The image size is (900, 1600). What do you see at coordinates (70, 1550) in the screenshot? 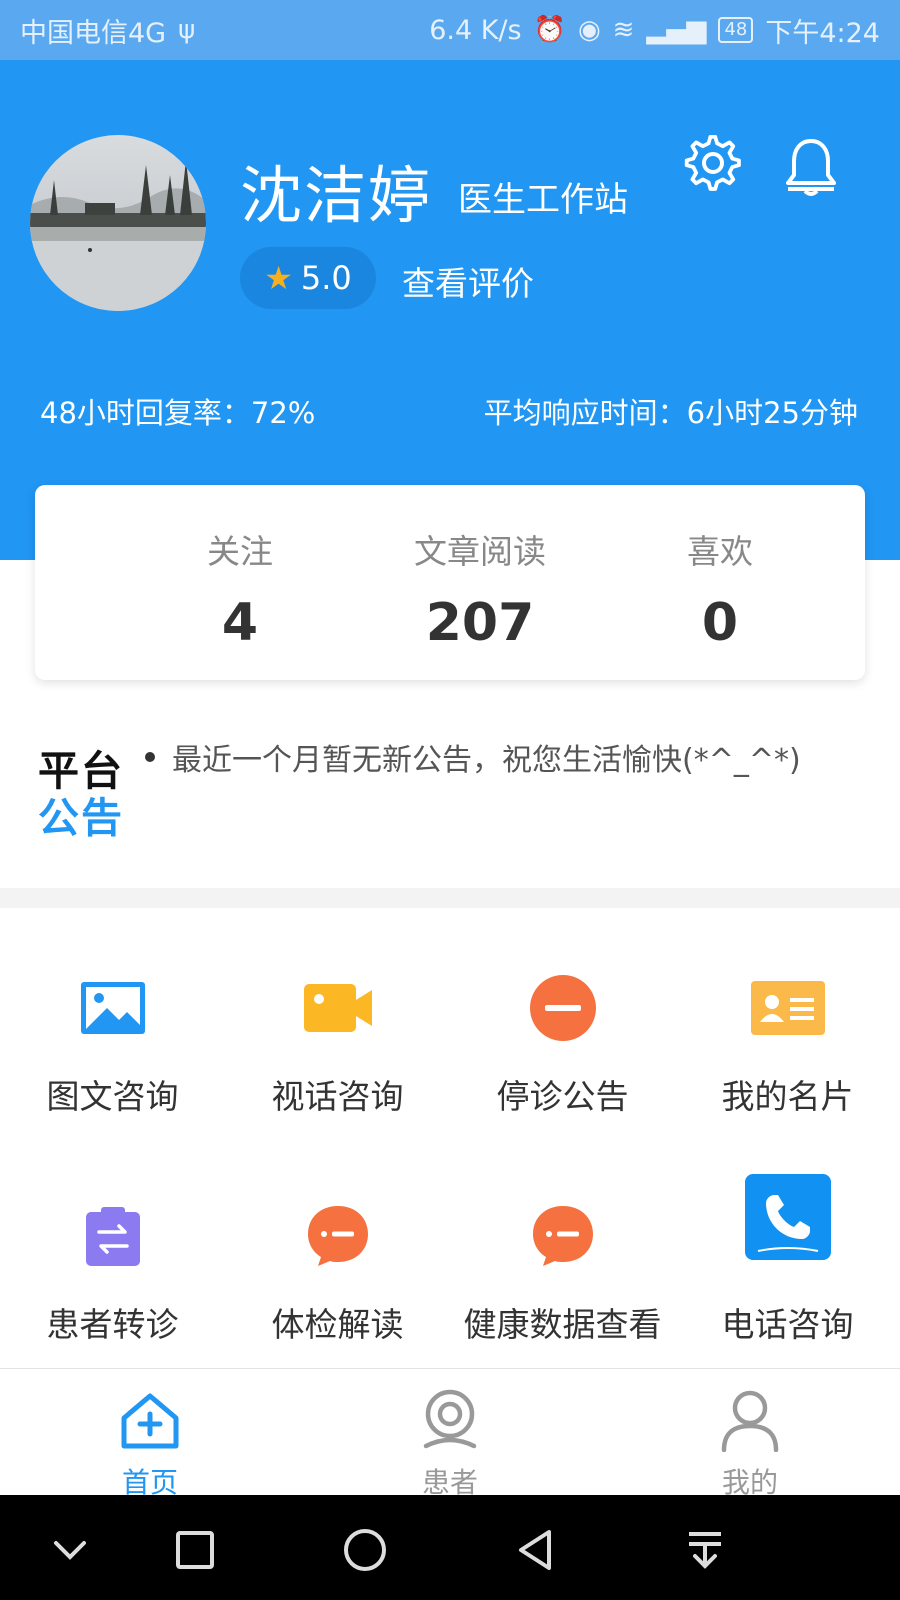
I see `chevron-down-icon` at bounding box center [70, 1550].